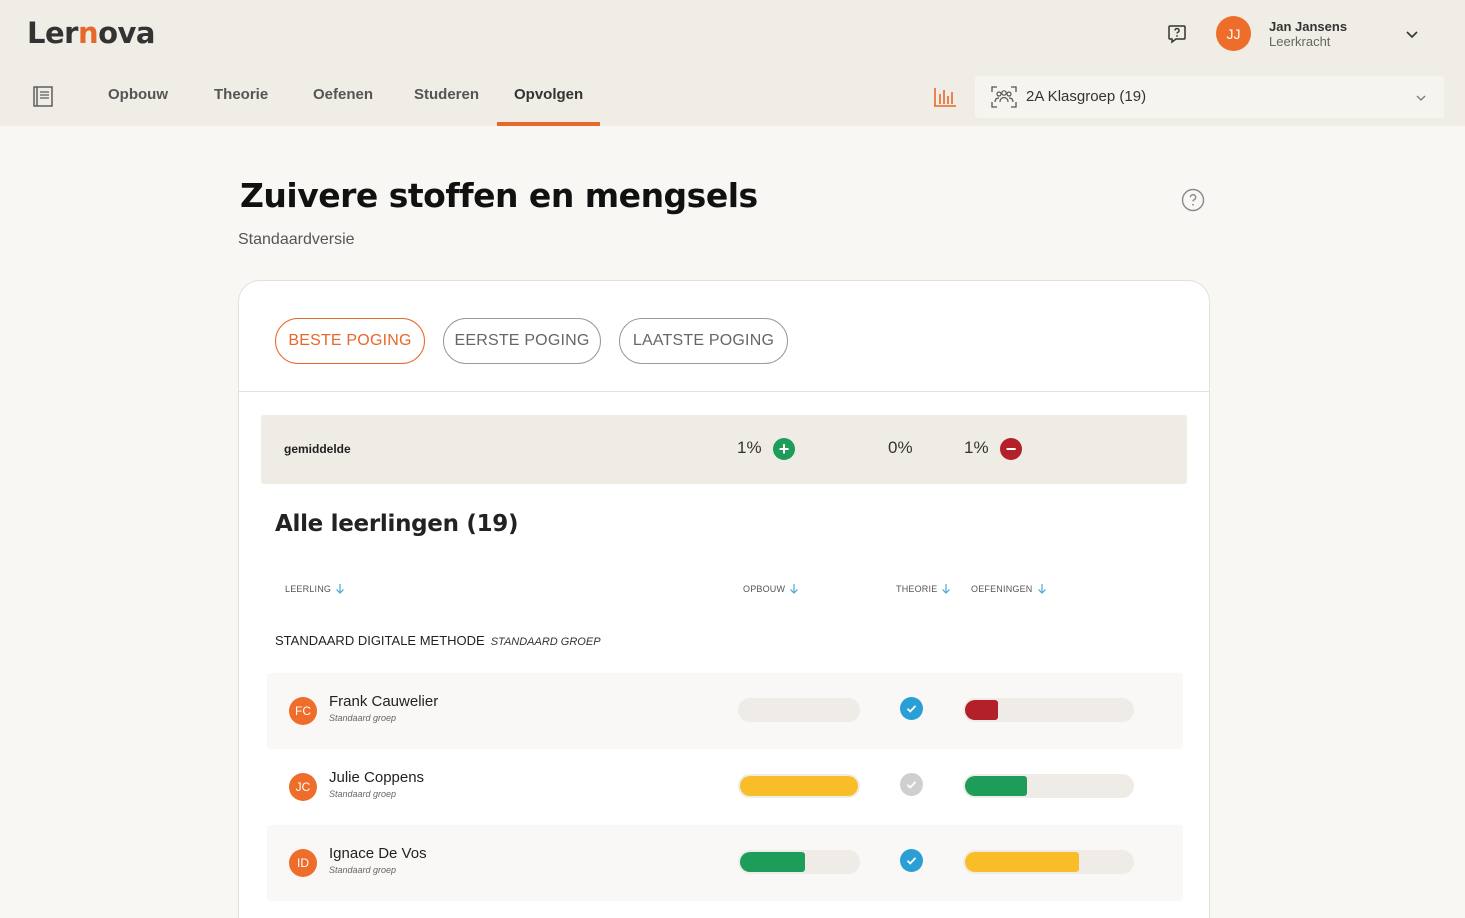  Describe the element at coordinates (1300, 41) in the screenshot. I see `user-role: Leerkracht` at that location.